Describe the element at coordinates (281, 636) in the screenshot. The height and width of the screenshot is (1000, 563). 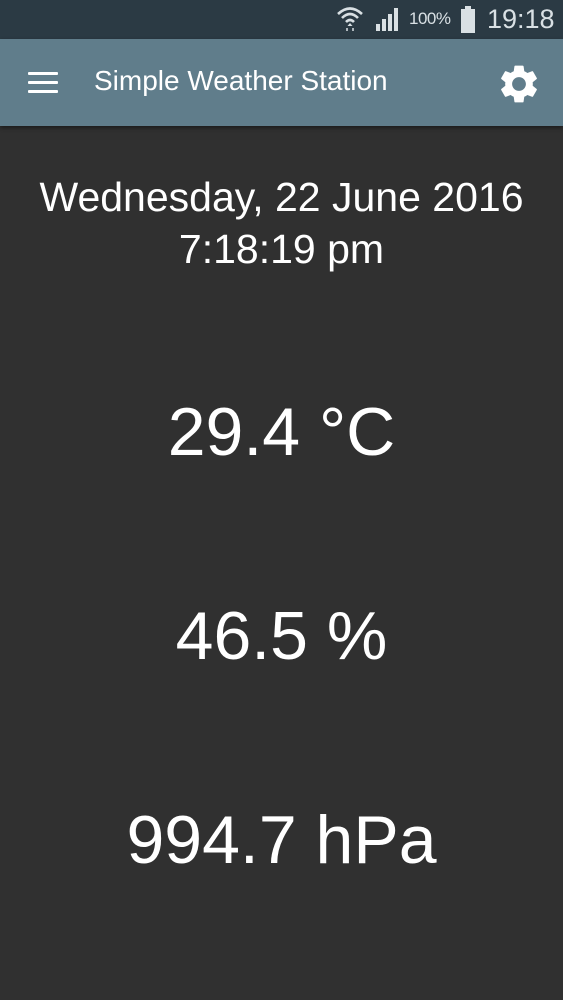
I see `humidity-reading: 46.5 %` at that location.